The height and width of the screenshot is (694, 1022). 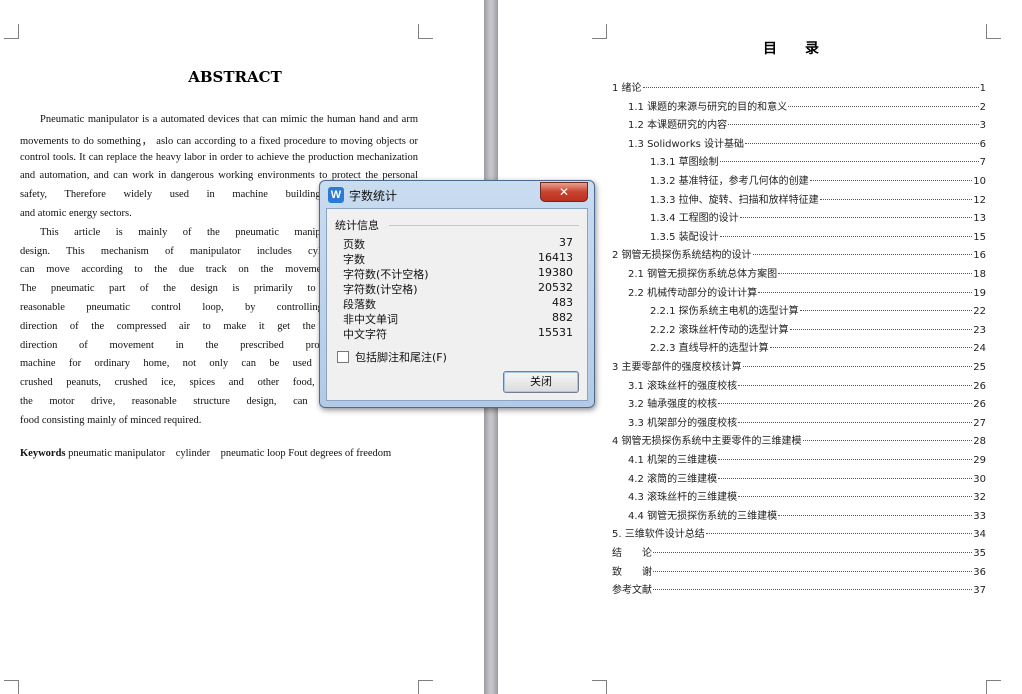 What do you see at coordinates (555, 272) in the screenshot?
I see `stat-value: 19380` at bounding box center [555, 272].